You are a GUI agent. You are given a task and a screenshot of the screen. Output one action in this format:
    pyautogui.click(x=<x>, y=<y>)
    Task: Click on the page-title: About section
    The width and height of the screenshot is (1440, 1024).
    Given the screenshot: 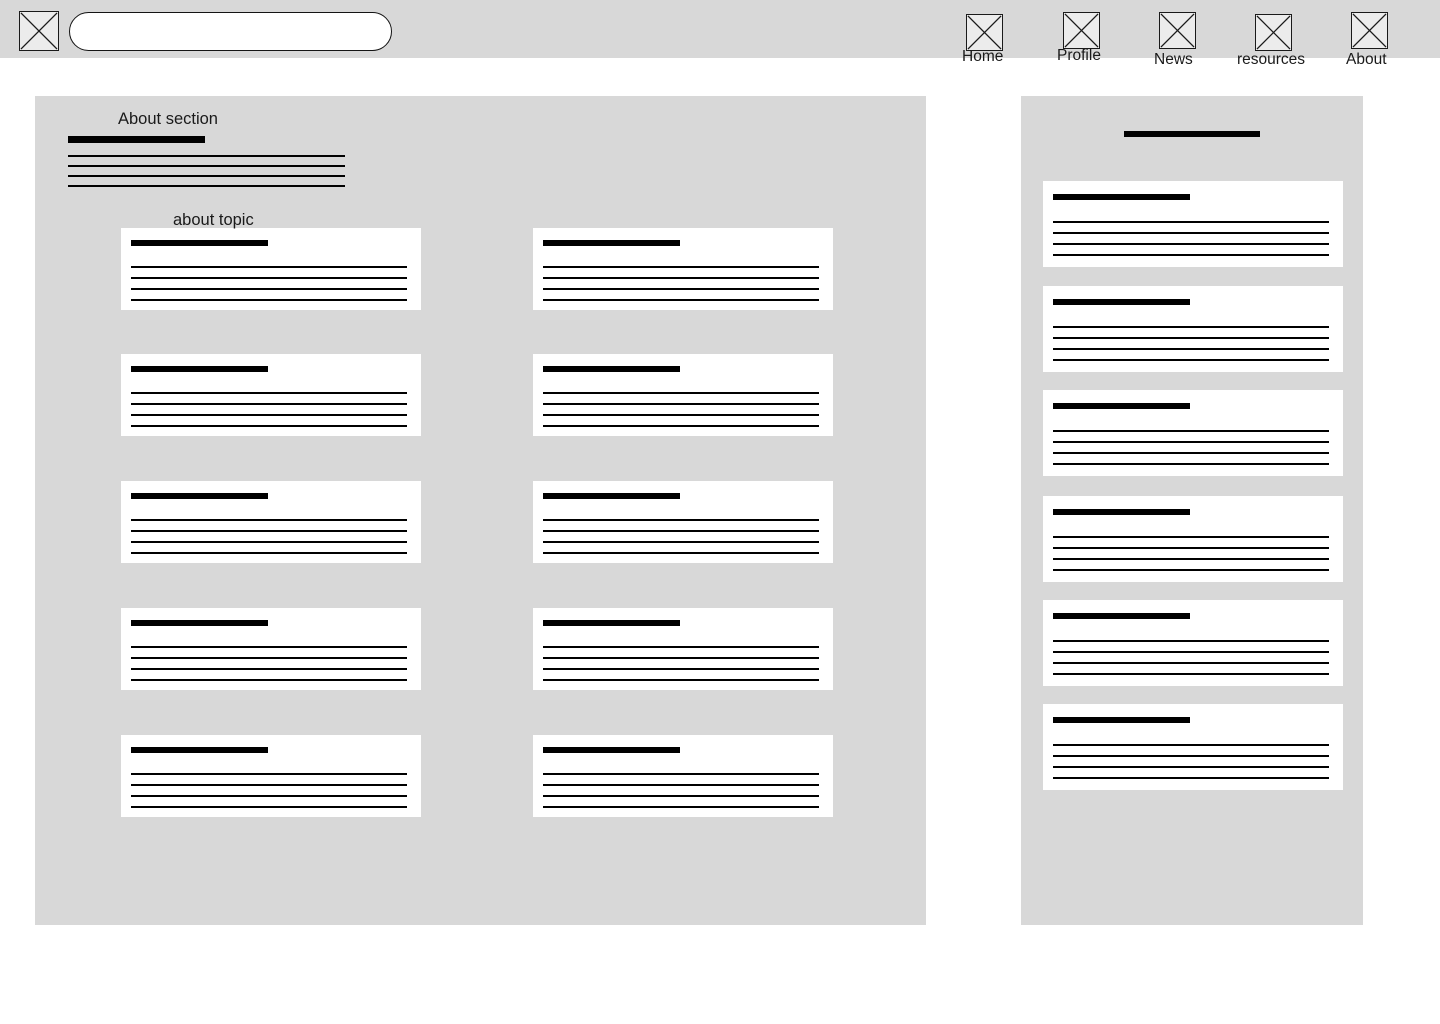 What is the action you would take?
    pyautogui.click(x=168, y=119)
    